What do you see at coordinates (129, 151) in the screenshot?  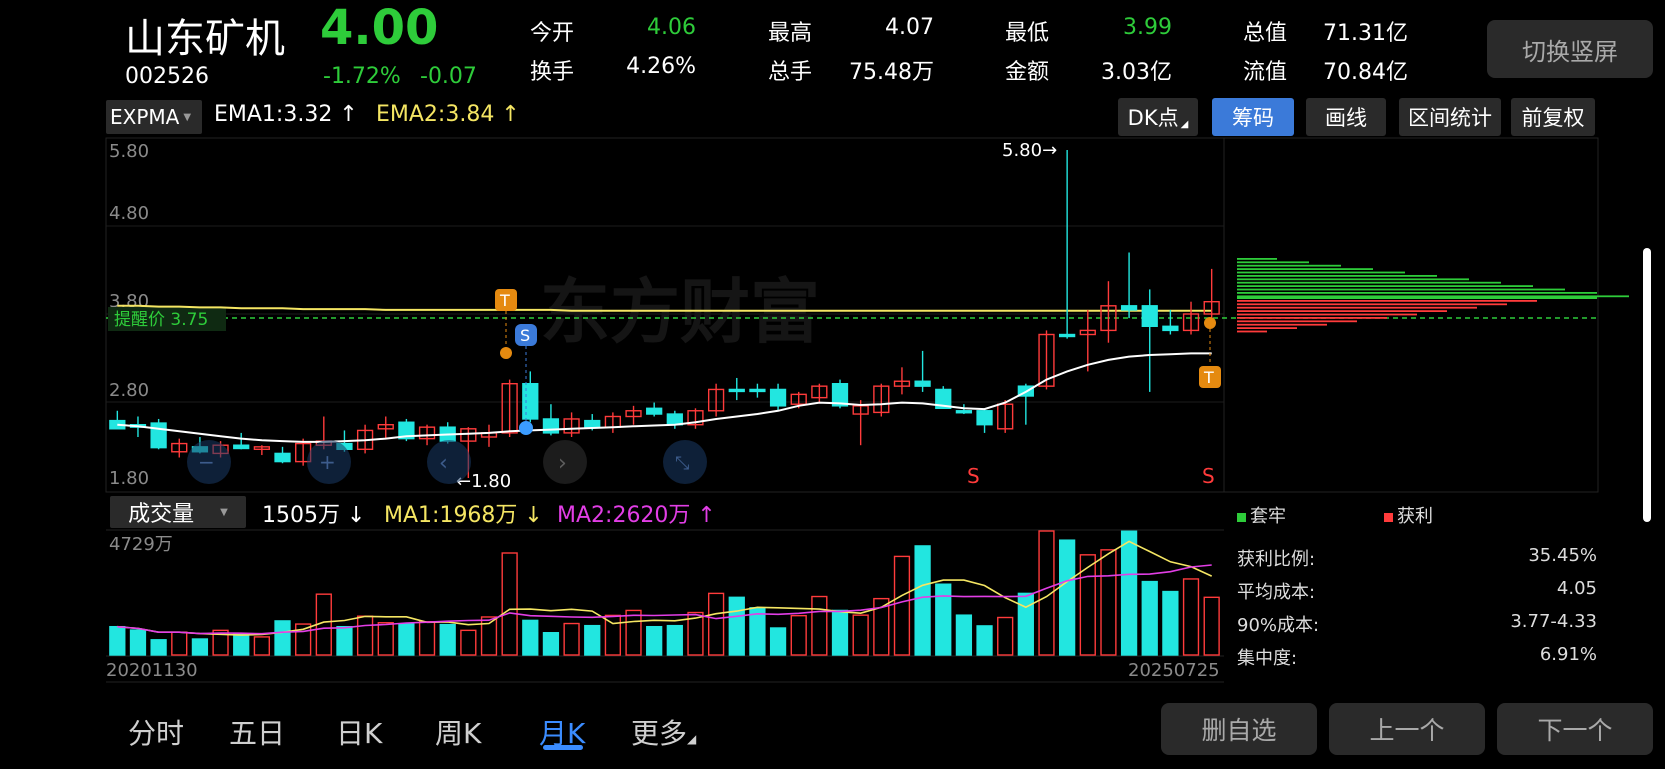 I see `y-tick-label: 5.80` at bounding box center [129, 151].